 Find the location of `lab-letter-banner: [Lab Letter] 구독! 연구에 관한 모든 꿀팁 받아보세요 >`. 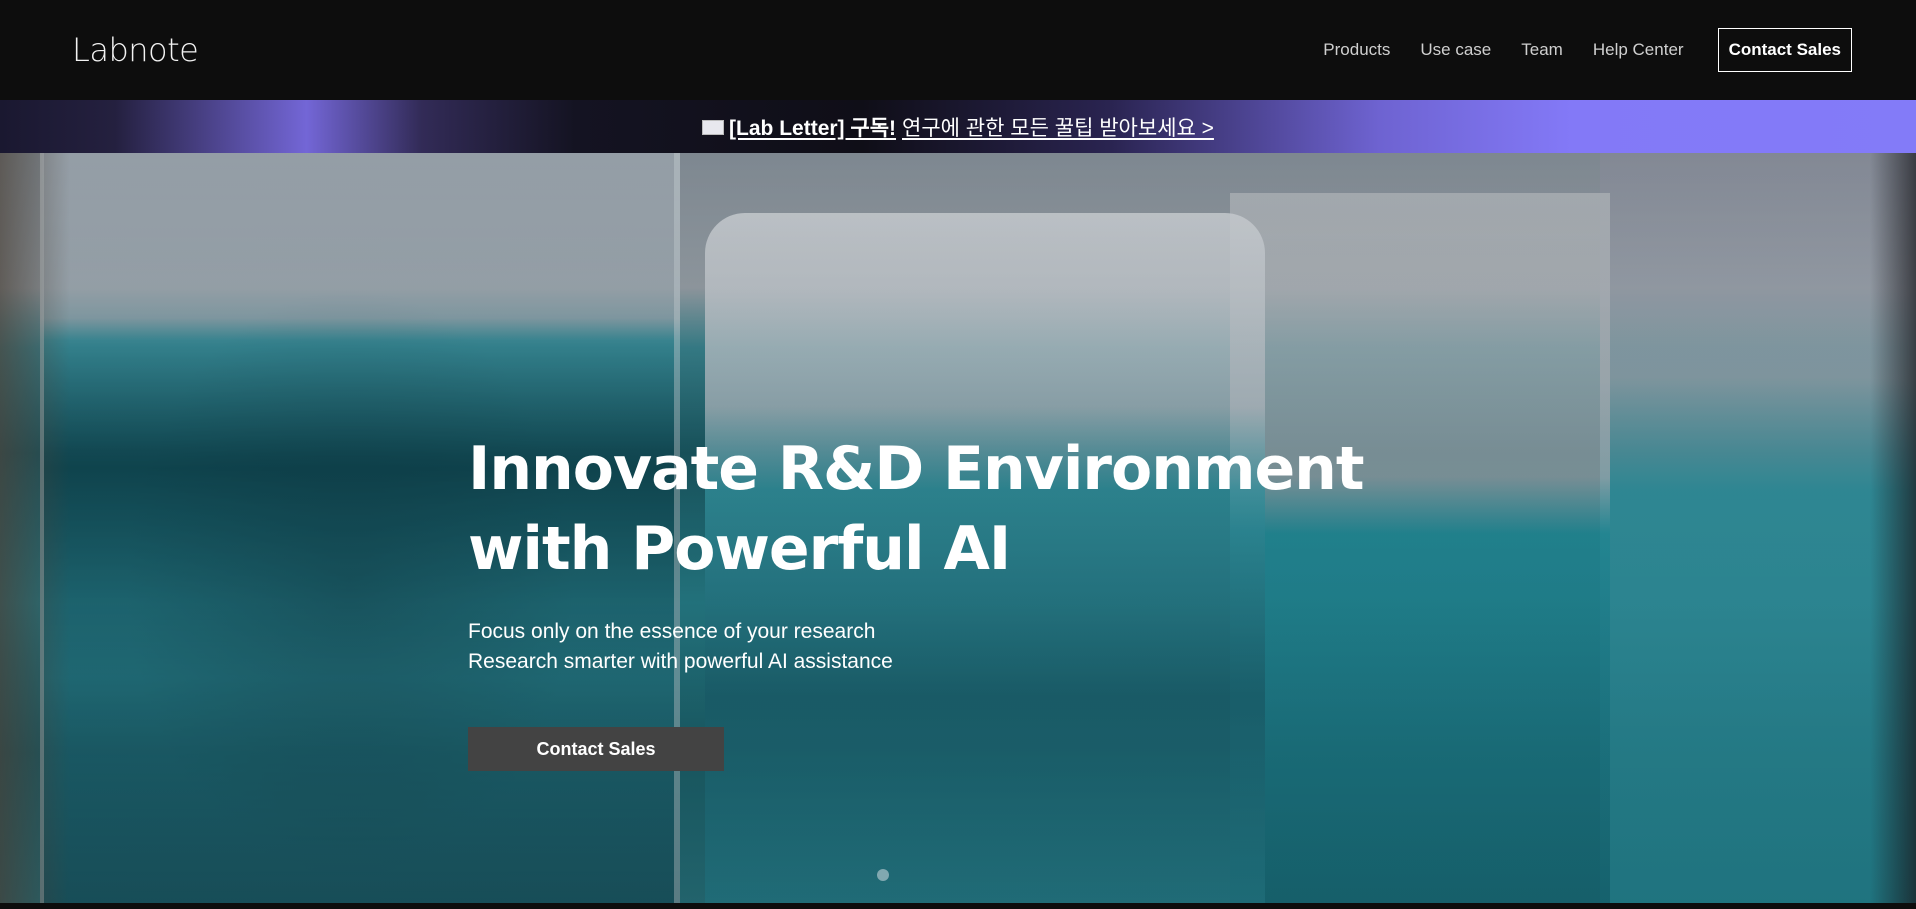

lab-letter-banner: [Lab Letter] 구독! 연구에 관한 모든 꿀팁 받아보세요 > is located at coordinates (958, 126).